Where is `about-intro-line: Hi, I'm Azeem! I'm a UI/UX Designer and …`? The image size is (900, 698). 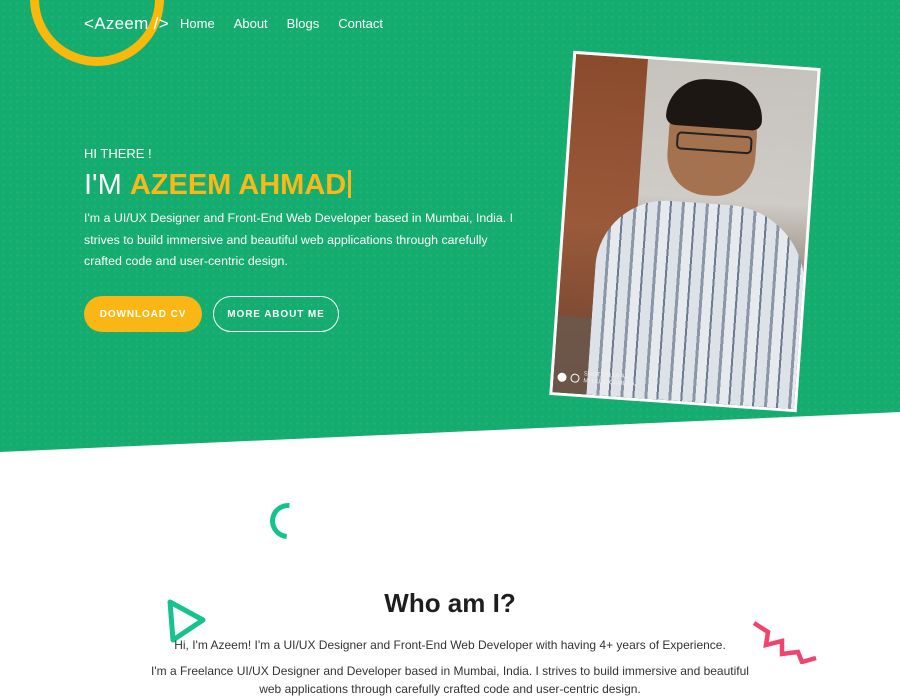 about-intro-line: Hi, I'm Azeem! I'm a UI/UX Designer and … is located at coordinates (450, 645).